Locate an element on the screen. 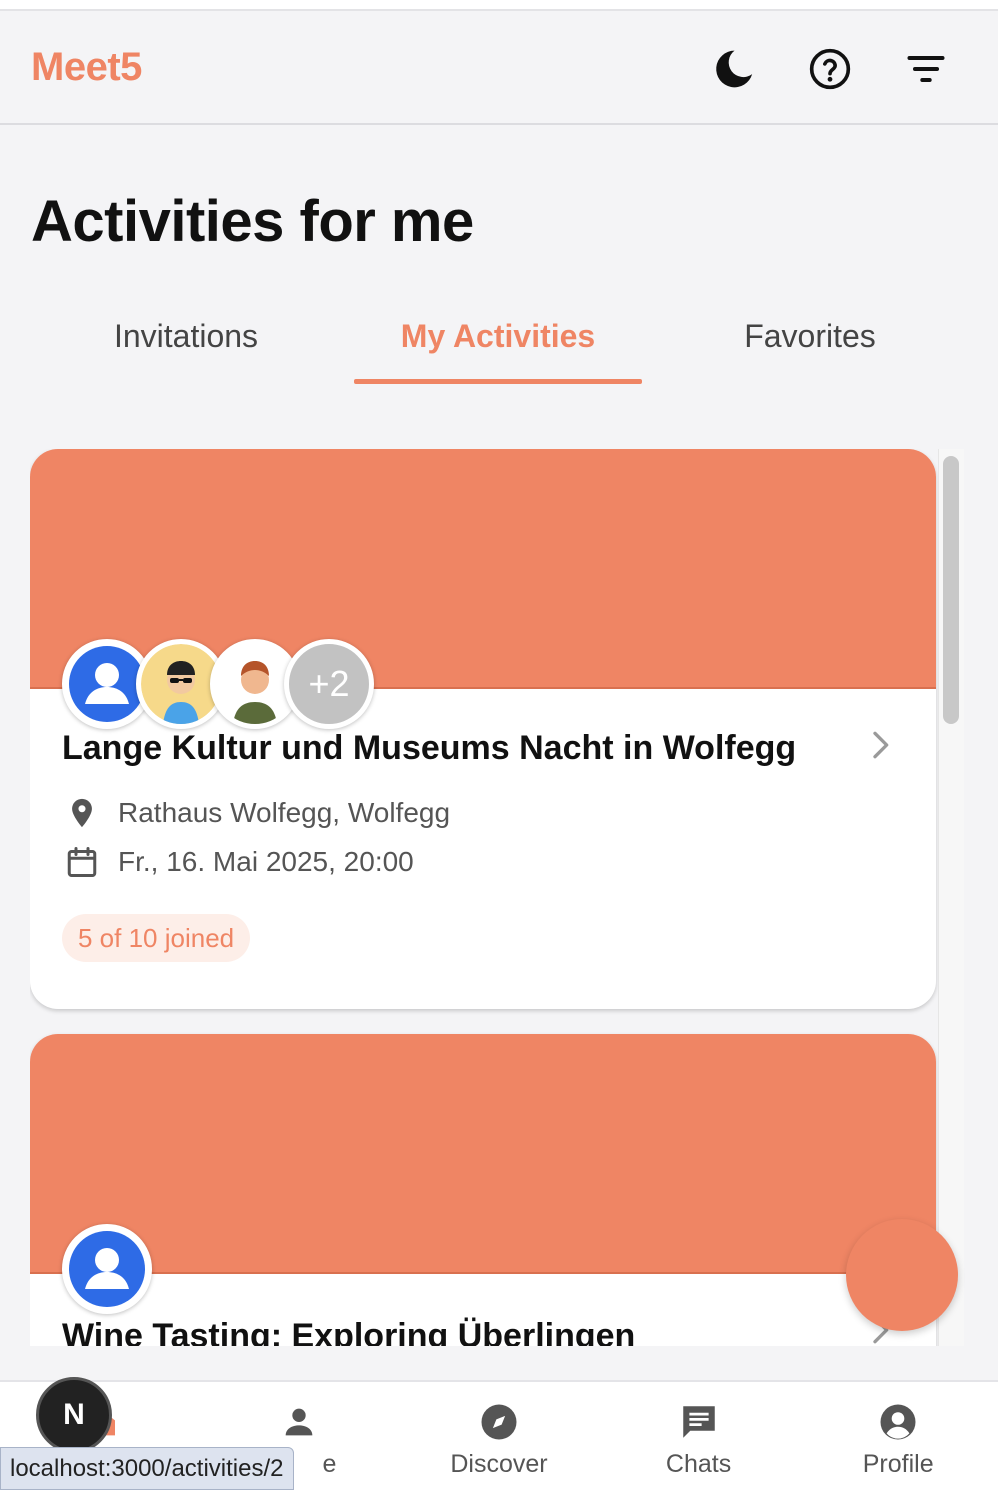 The height and width of the screenshot is (1490, 998). nav-item-profile: Profile is located at coordinates (898, 1436).